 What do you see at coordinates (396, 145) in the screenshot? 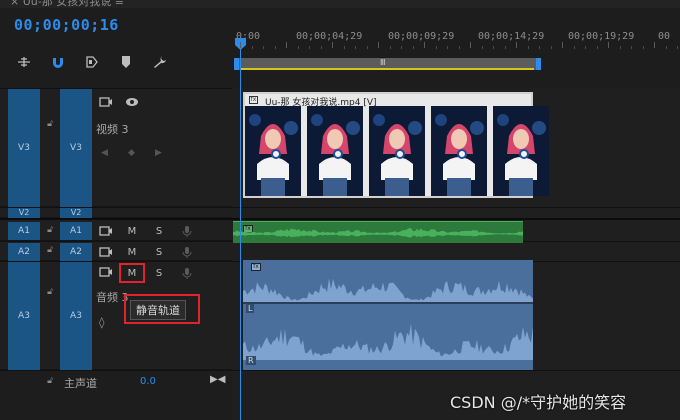
I see `video-clip: fx Uu-那 女孩对我说.mp4 [V]` at bounding box center [396, 145].